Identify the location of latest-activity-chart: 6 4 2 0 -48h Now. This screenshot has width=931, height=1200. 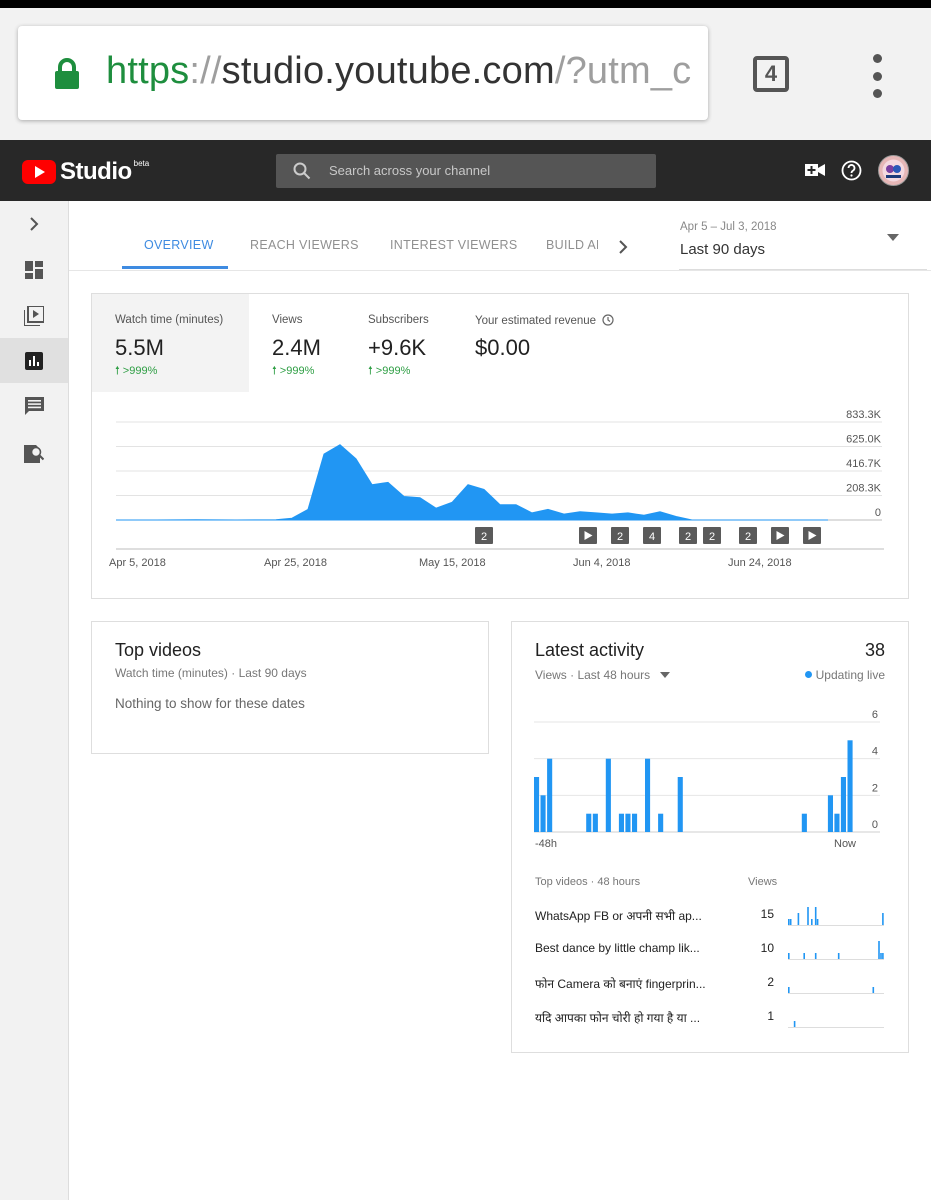
(710, 779).